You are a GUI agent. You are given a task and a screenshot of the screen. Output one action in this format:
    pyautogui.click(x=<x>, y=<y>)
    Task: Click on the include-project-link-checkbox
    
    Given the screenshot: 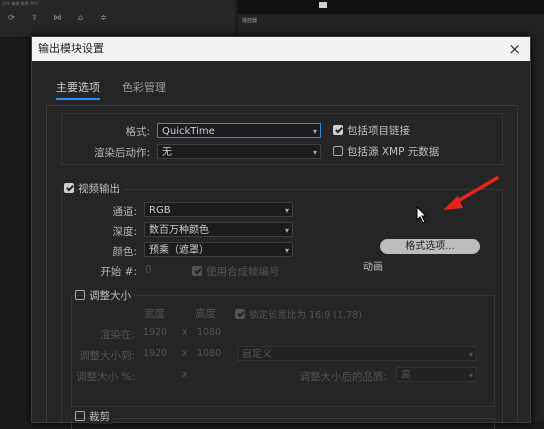 What is the action you would take?
    pyautogui.click(x=338, y=130)
    